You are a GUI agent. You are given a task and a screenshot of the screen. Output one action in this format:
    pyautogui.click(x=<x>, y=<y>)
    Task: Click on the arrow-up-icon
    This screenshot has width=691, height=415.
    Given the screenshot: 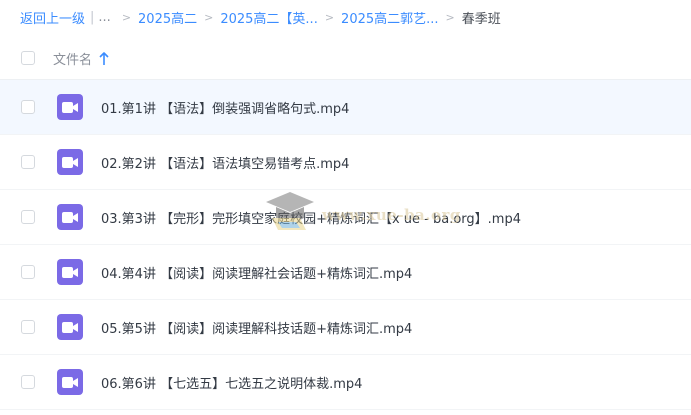 What is the action you would take?
    pyautogui.click(x=104, y=58)
    